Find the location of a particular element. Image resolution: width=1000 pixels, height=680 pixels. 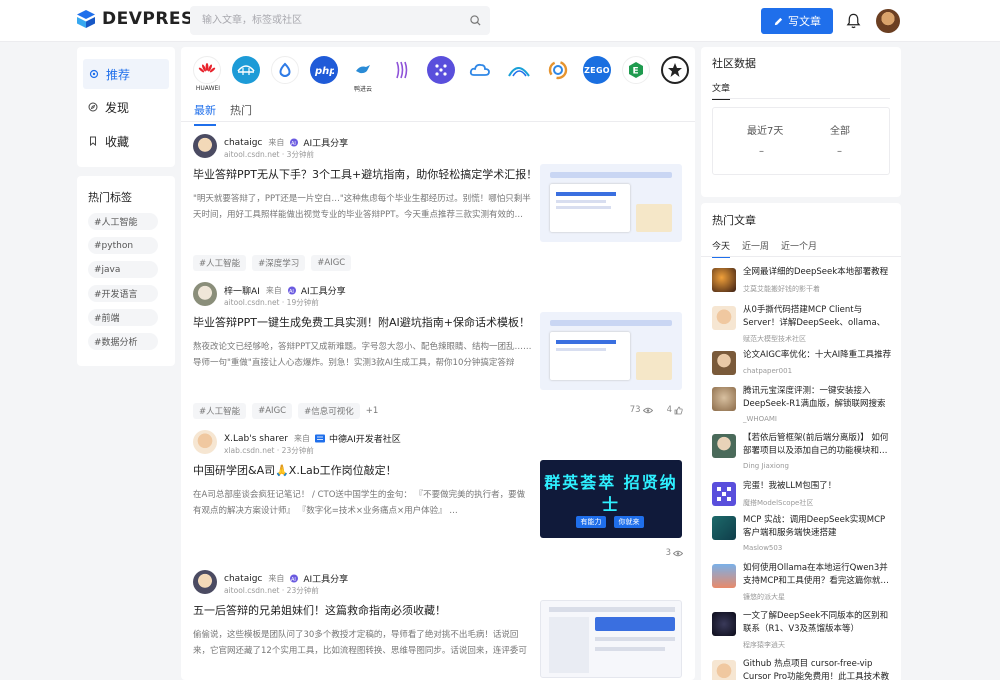

arc-logo is located at coordinates (519, 70).